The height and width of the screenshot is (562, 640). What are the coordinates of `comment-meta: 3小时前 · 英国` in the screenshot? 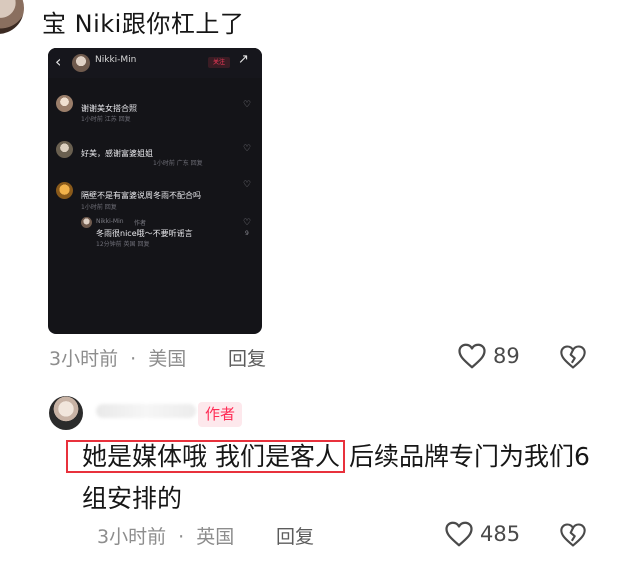 It's located at (165, 535).